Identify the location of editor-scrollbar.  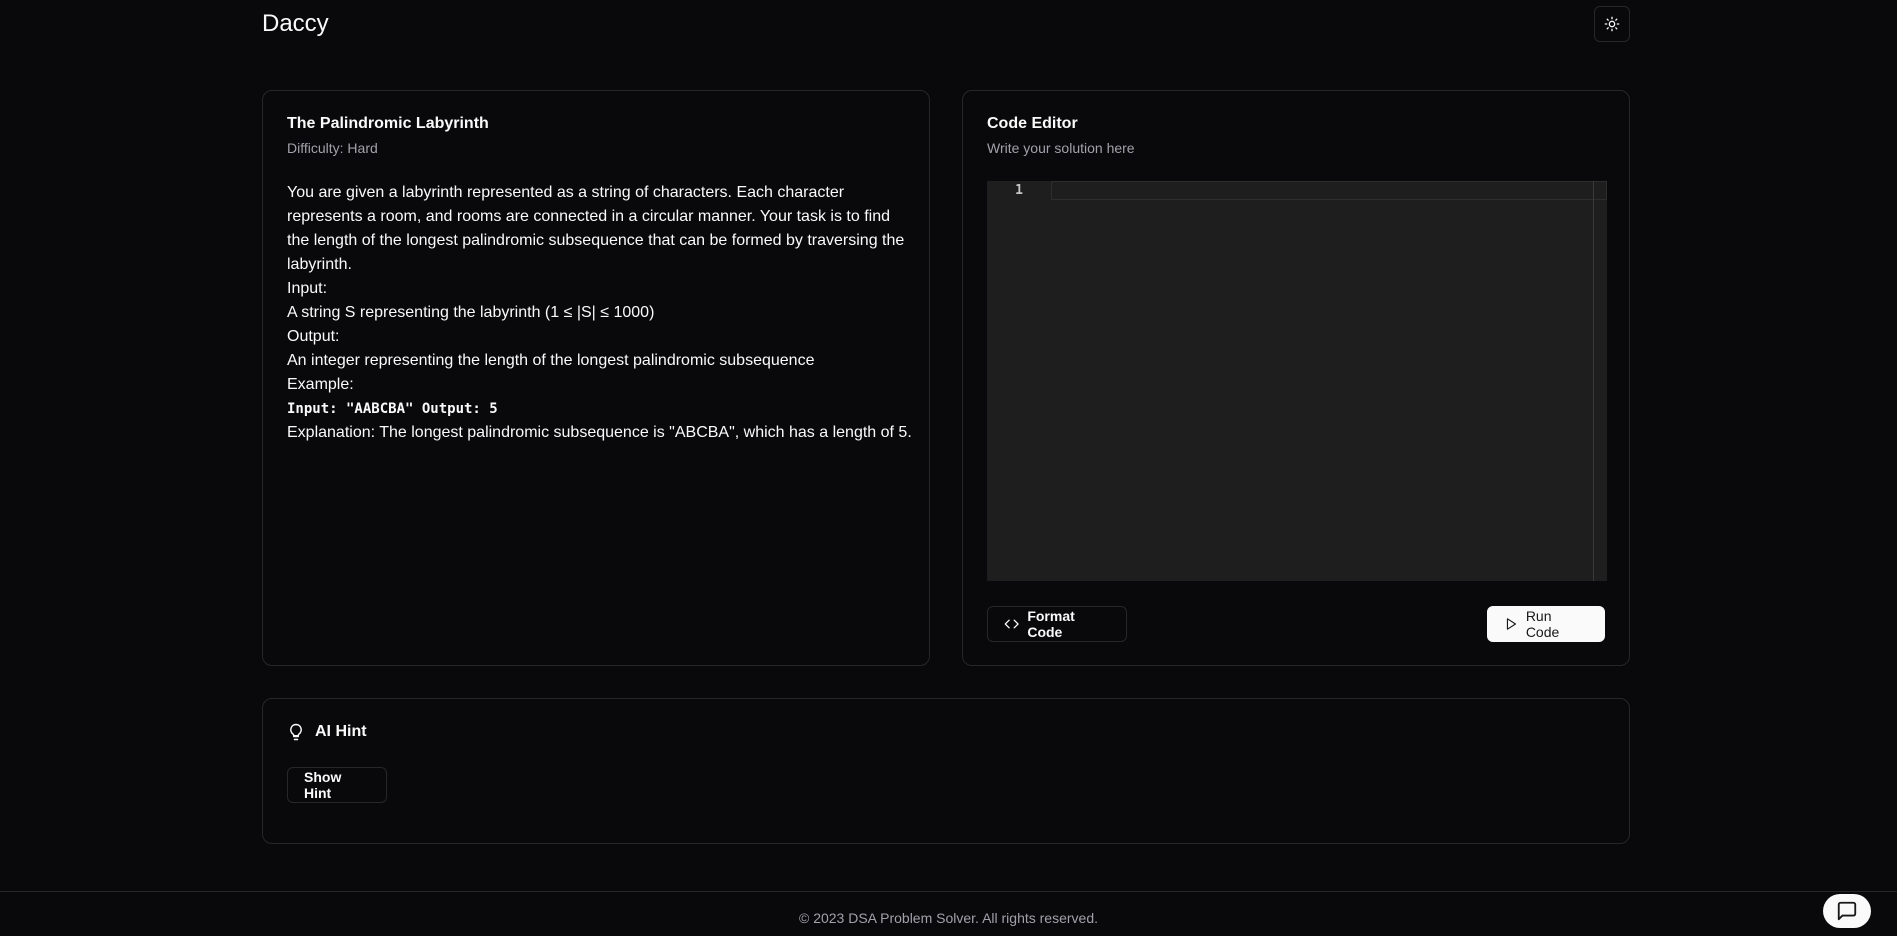
(1593, 381).